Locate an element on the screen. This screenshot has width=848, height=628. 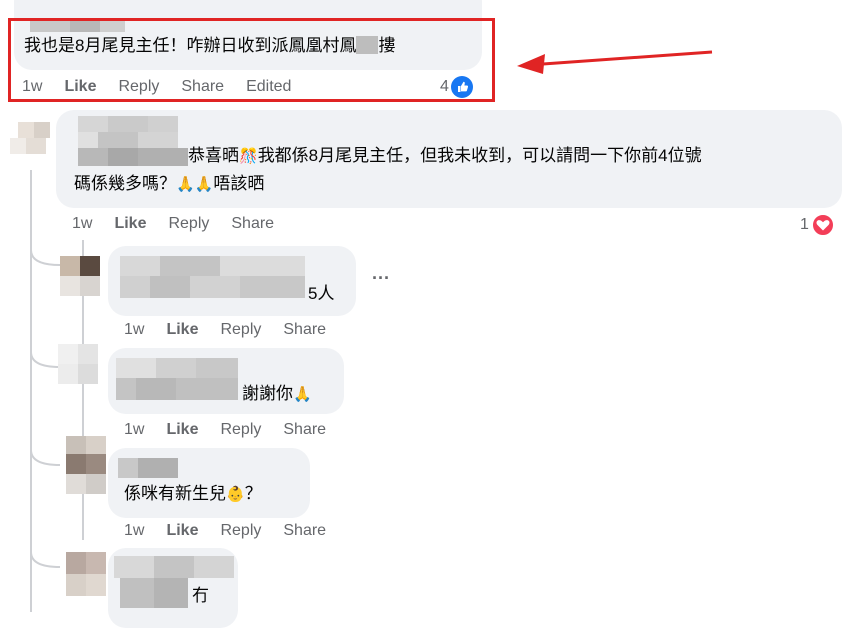
reply-text-1-line2: 碼係幾多嗎？🙏🙏唔該晒 is located at coordinates (169, 184).